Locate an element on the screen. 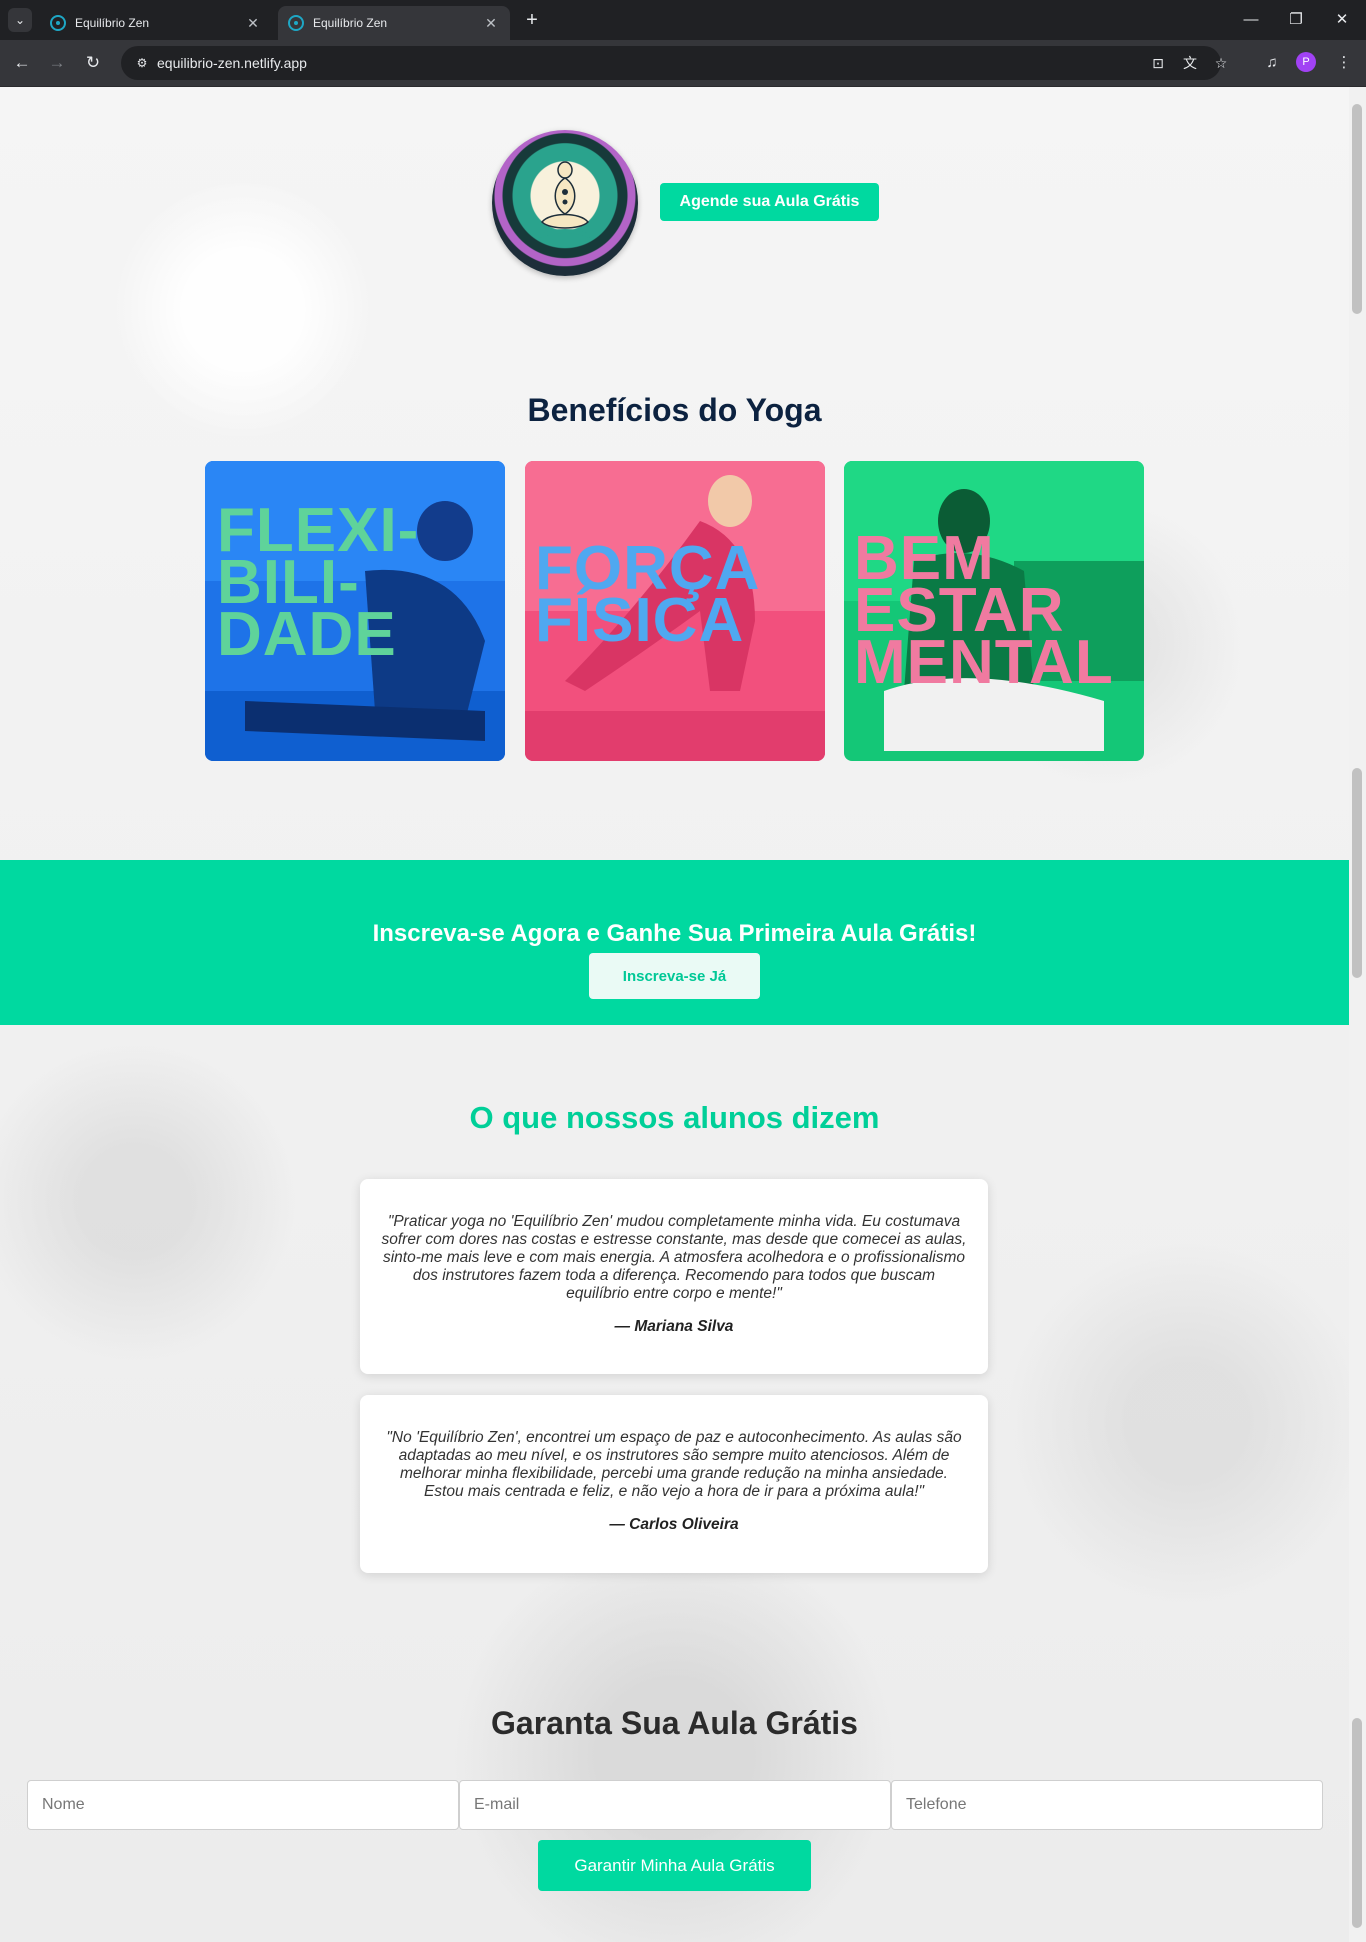 Image resolution: width=1366 pixels, height=1942 pixels. testimonial-author: — Mariana Silva is located at coordinates (674, 1326).